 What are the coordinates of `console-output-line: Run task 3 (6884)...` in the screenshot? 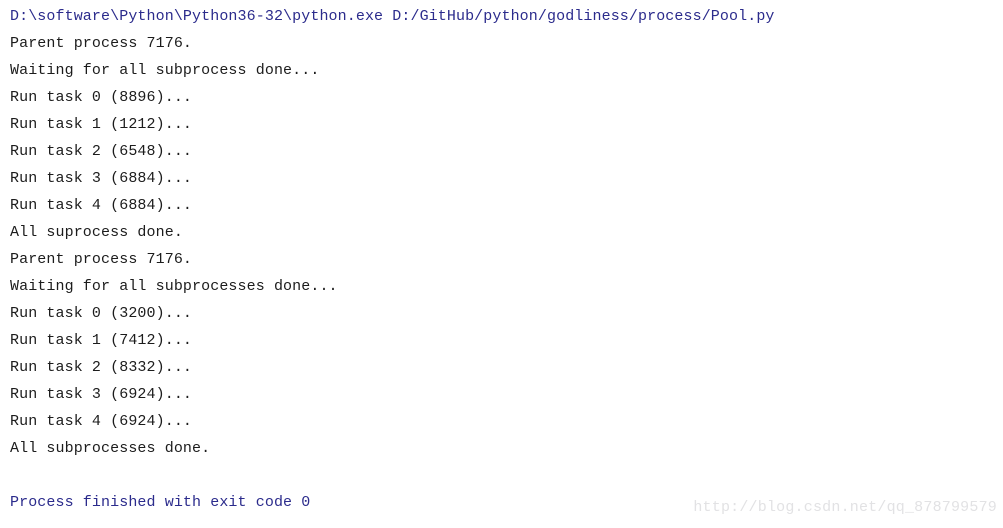 It's located at (101, 178).